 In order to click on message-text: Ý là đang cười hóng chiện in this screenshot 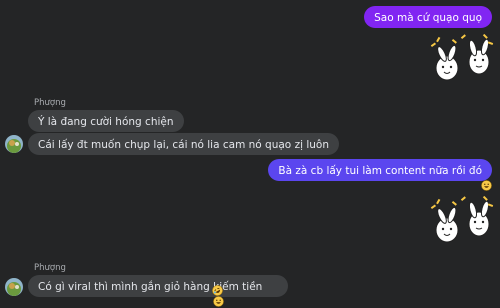, I will do `click(106, 122)`.